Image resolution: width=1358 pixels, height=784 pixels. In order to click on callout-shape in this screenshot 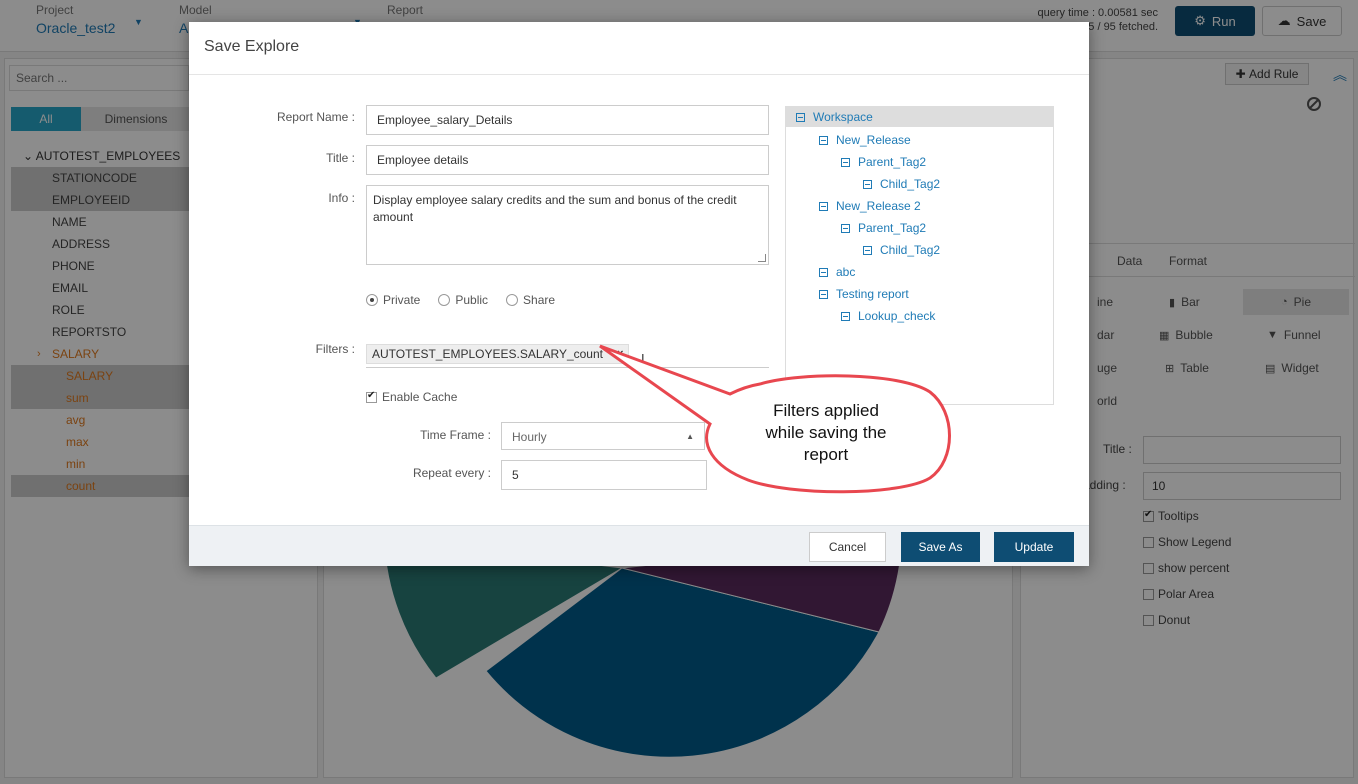, I will do `click(775, 419)`.